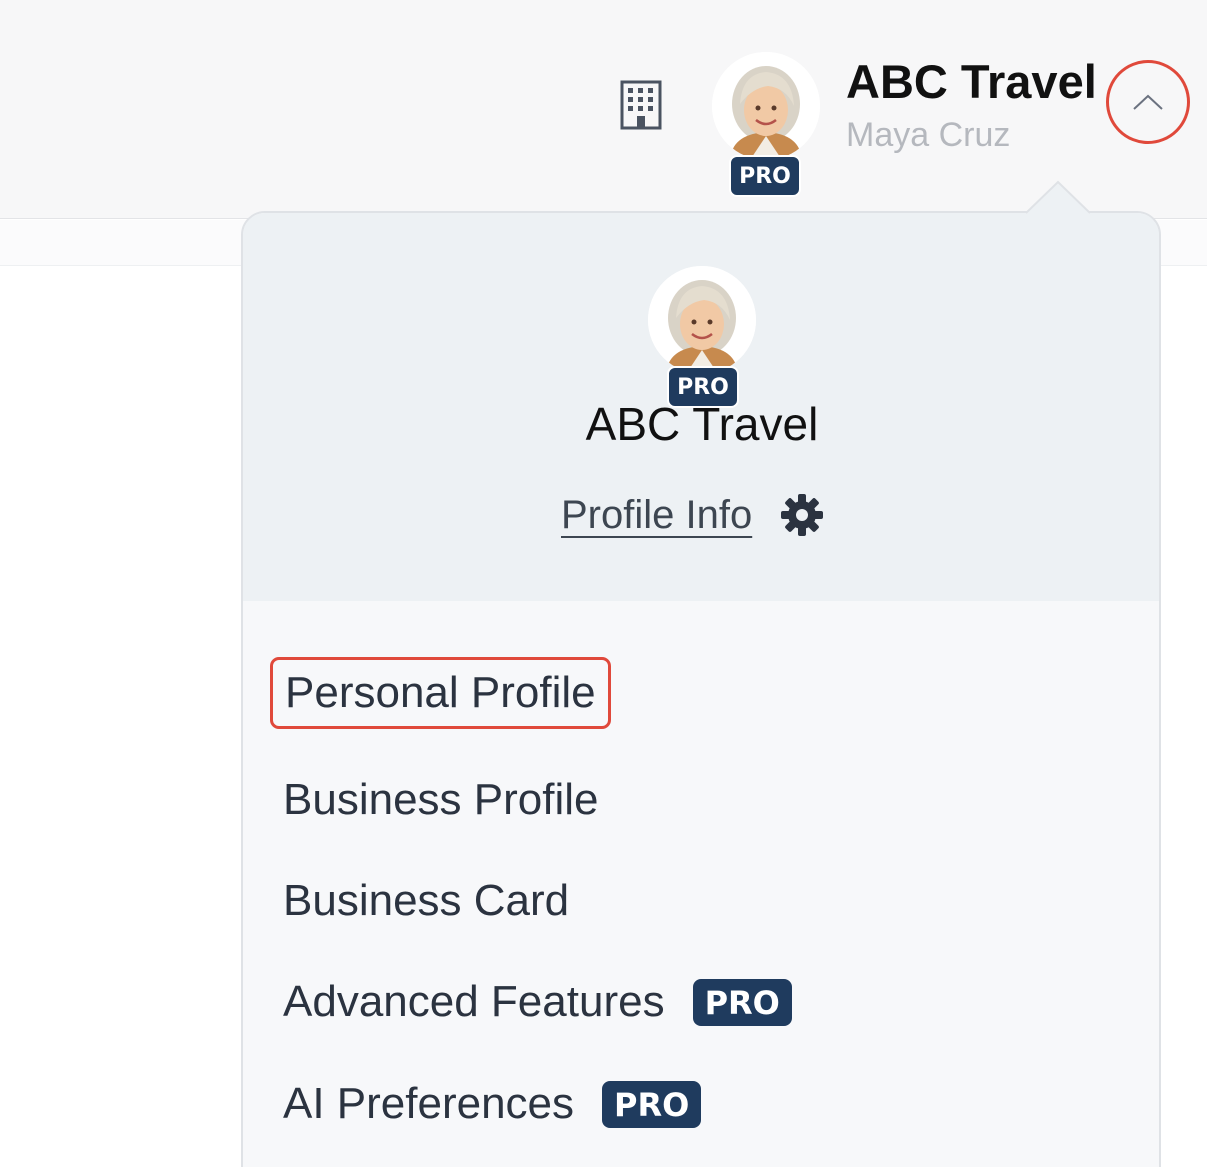 Image resolution: width=1207 pixels, height=1167 pixels. Describe the element at coordinates (971, 81) in the screenshot. I see `account-name: ABC Travel` at that location.